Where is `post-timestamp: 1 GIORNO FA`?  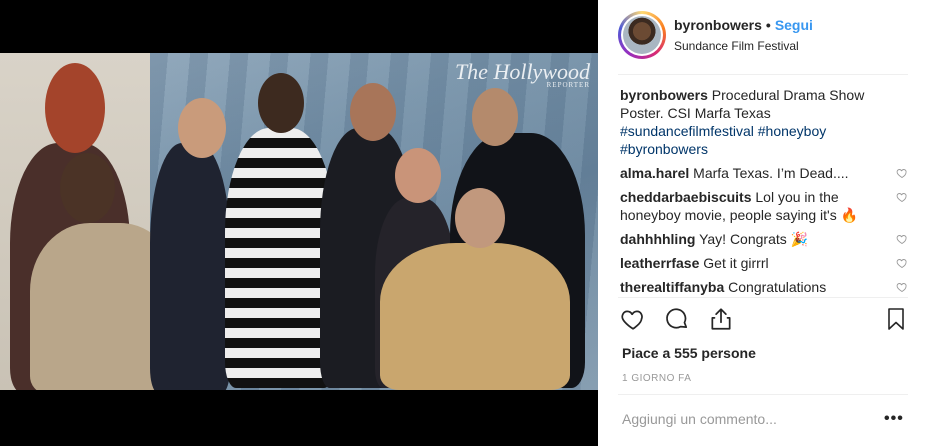
post-timestamp: 1 GIORNO FA is located at coordinates (656, 378).